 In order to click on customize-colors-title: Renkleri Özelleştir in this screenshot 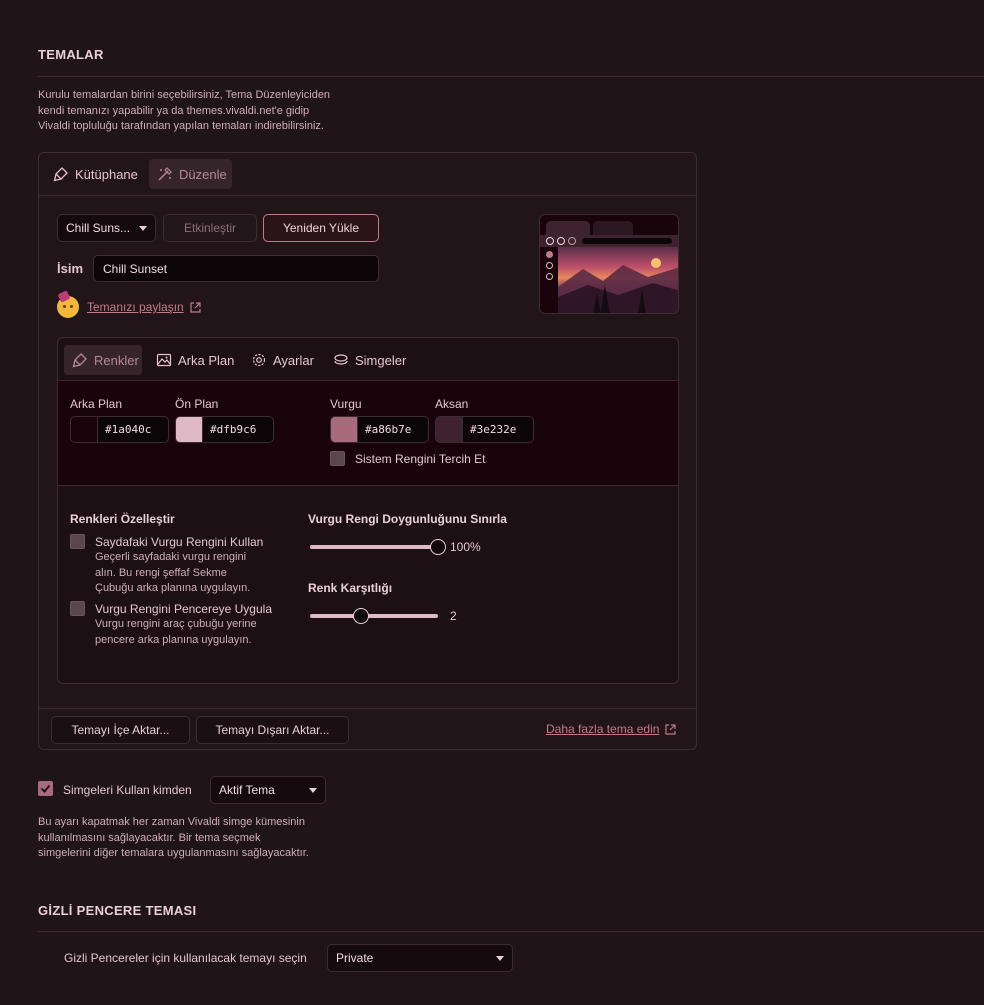, I will do `click(122, 519)`.